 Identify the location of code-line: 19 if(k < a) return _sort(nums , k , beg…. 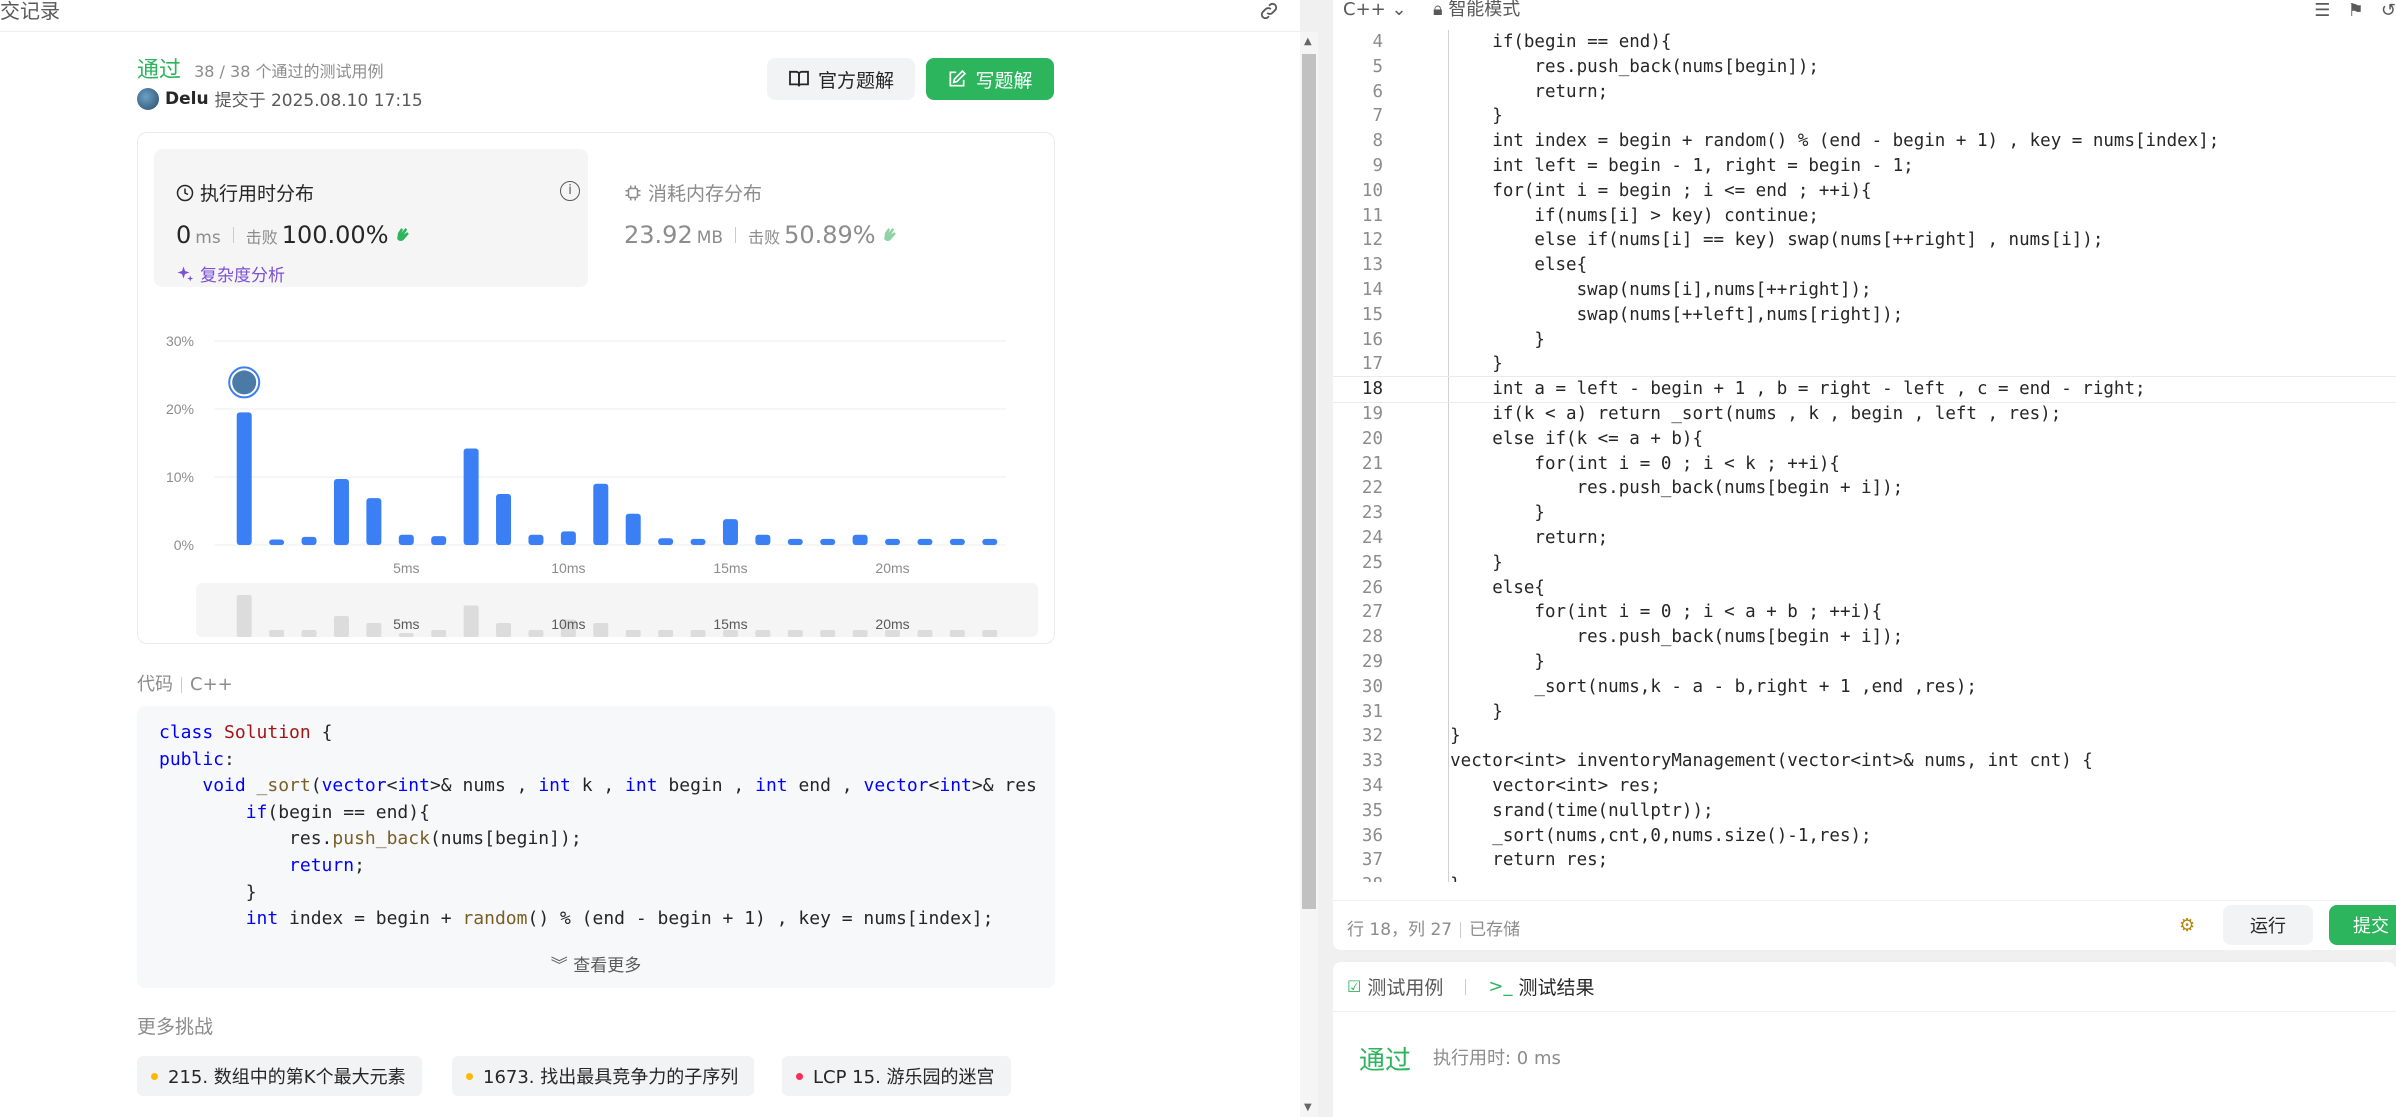
(1864, 414).